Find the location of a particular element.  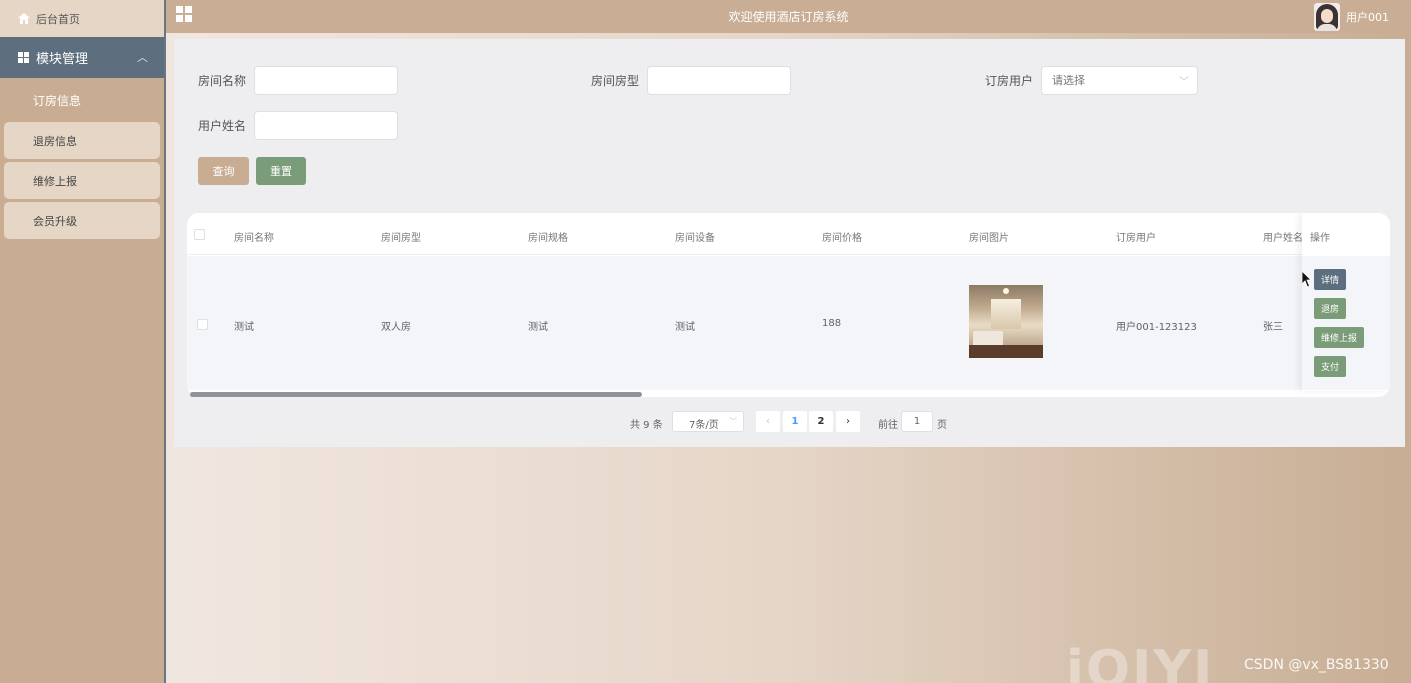

chevron-left-icon: ‹ is located at coordinates (768, 421).